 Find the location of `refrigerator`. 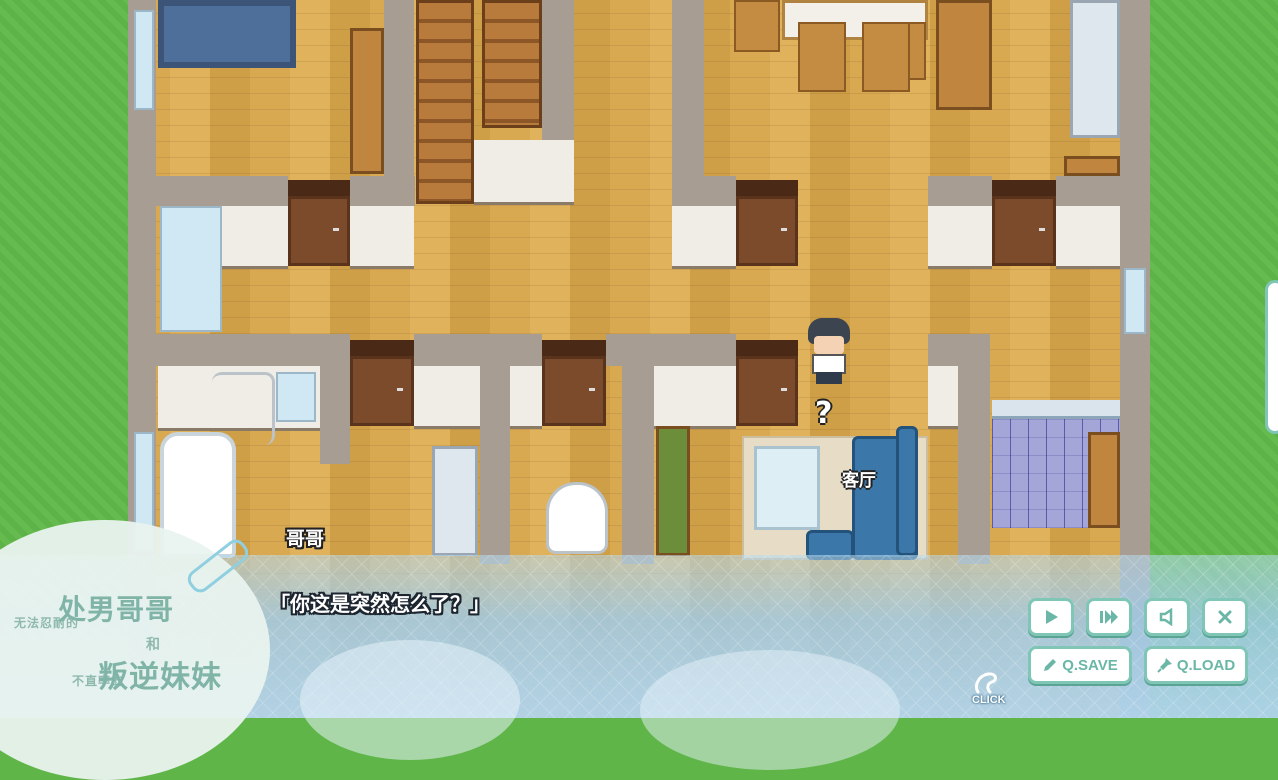

refrigerator is located at coordinates (1095, 69).